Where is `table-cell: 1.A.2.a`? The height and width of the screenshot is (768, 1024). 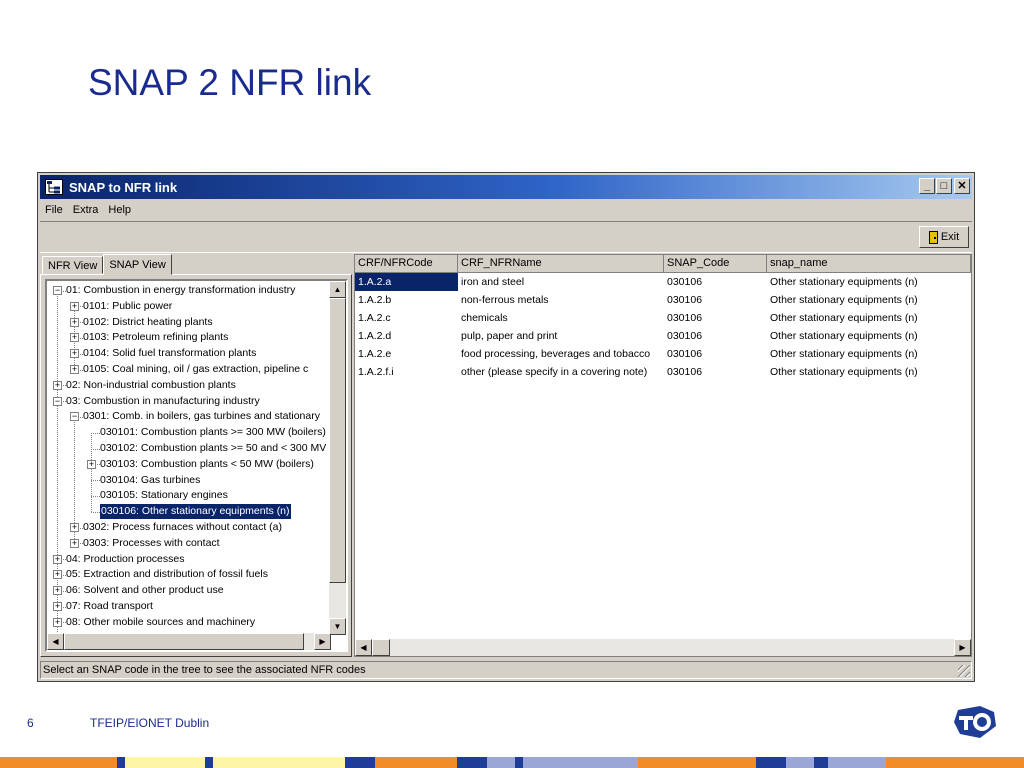 table-cell: 1.A.2.a is located at coordinates (406, 282).